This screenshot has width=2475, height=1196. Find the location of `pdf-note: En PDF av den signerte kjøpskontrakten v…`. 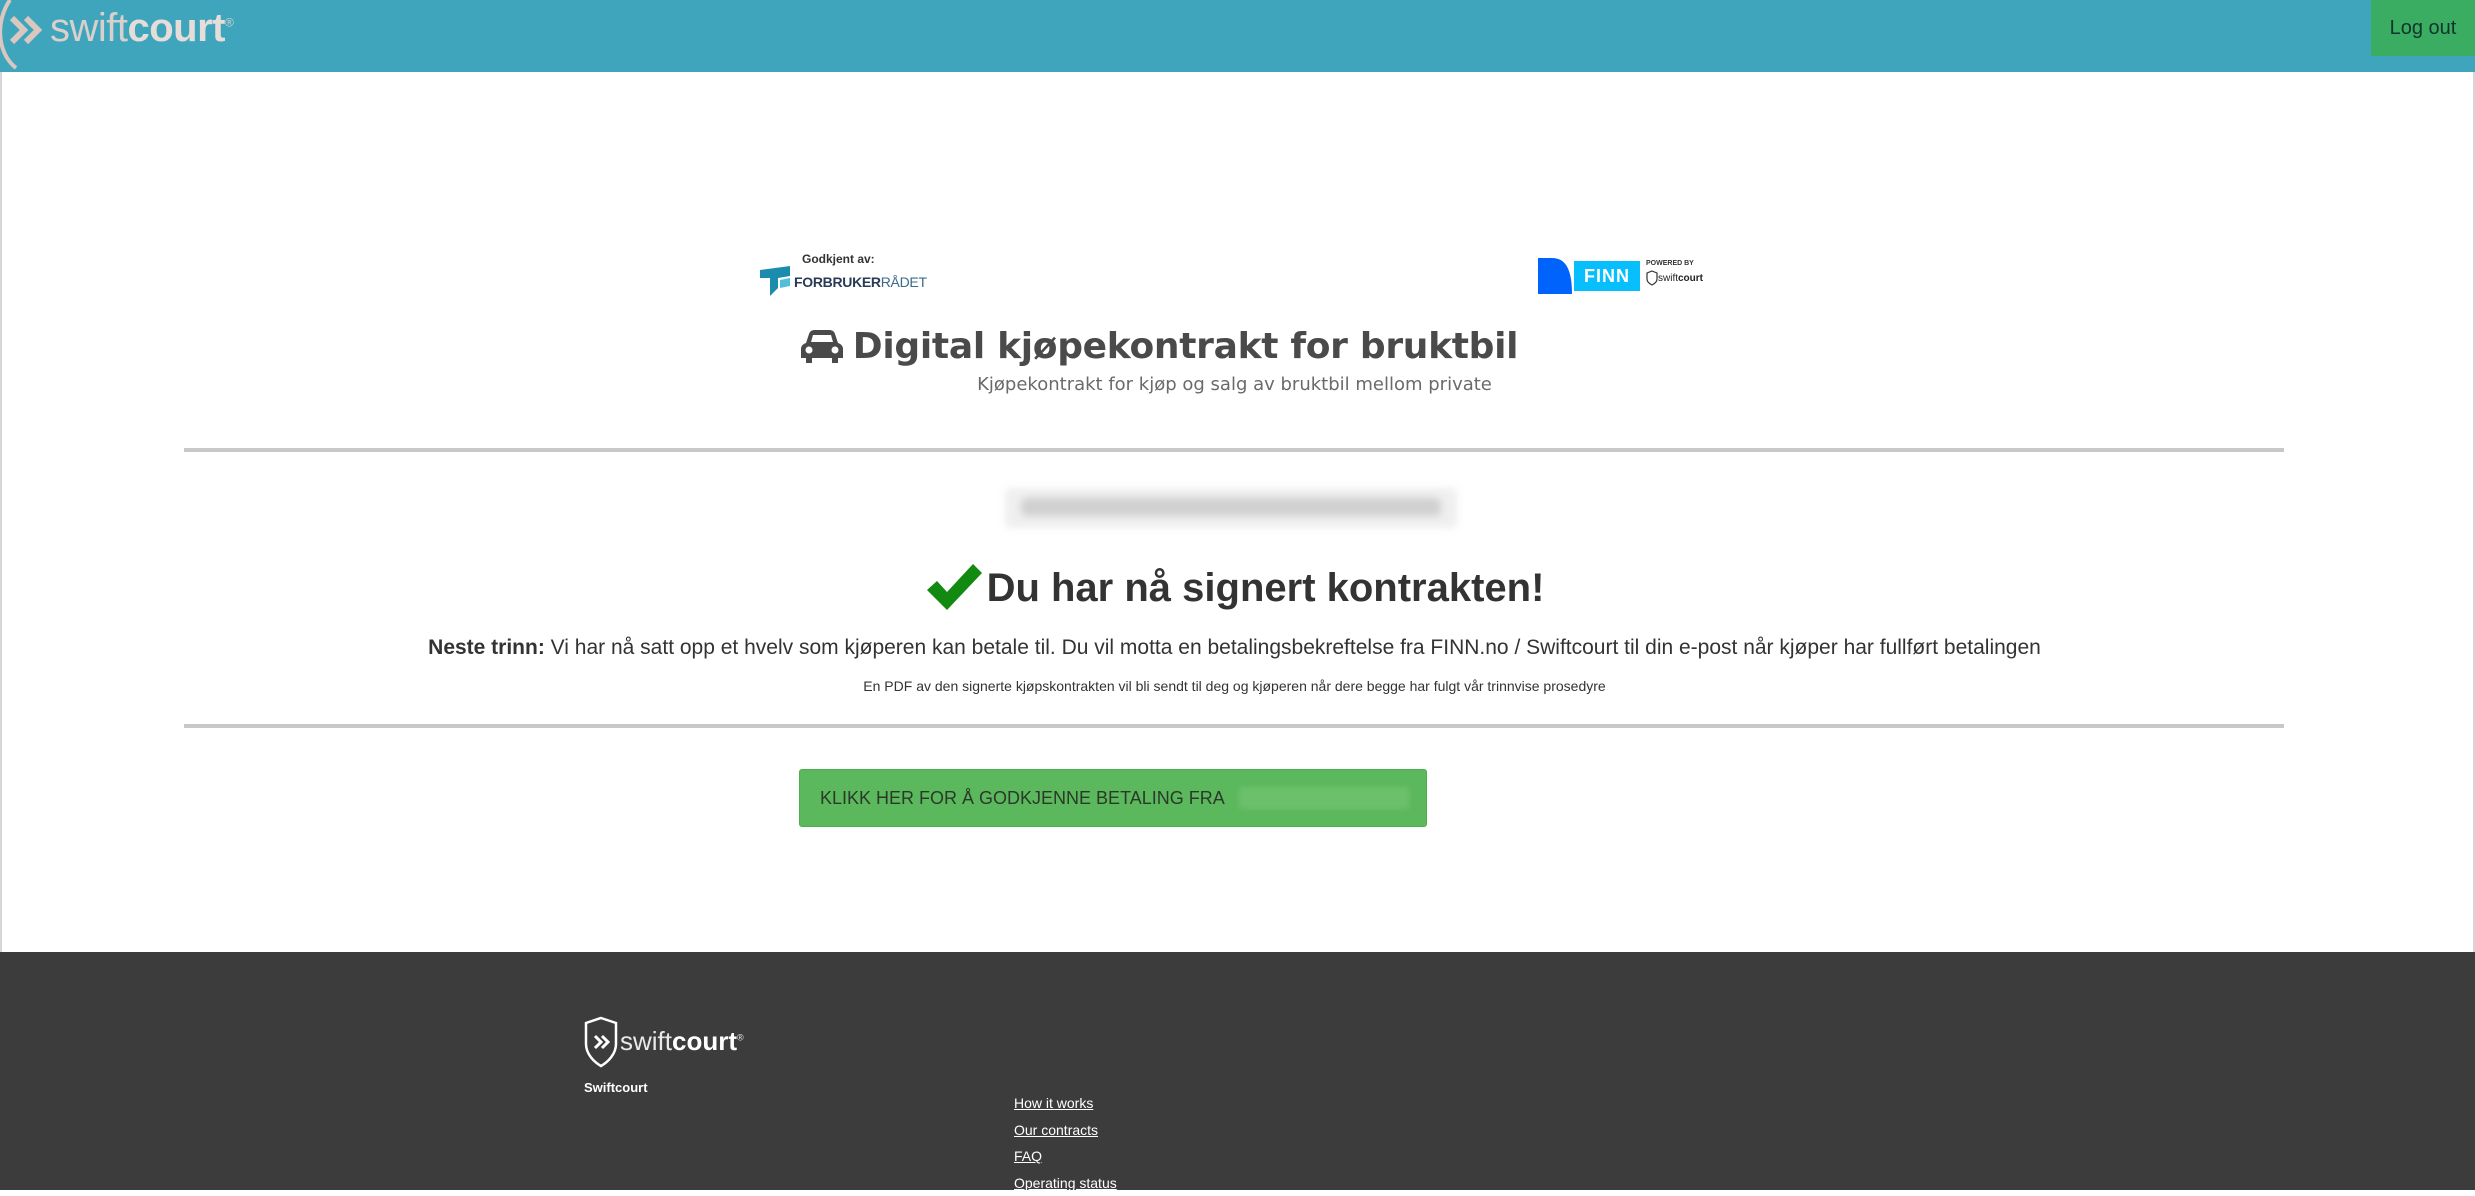

pdf-note: En PDF av den signerte kjøpskontrakten v… is located at coordinates (1234, 686).